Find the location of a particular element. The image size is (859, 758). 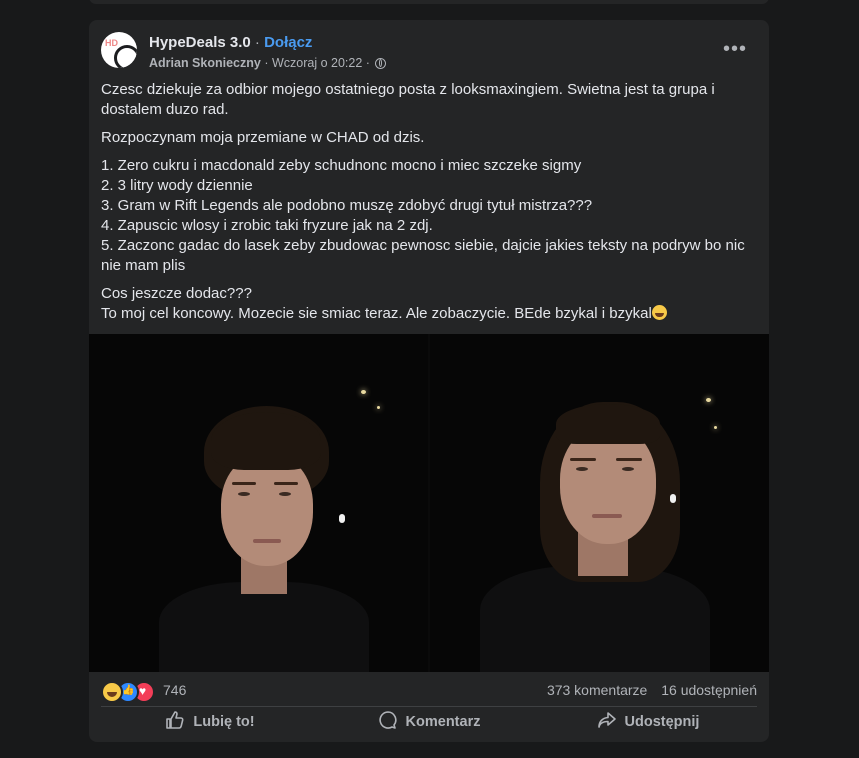

haha-reaction-icon is located at coordinates (112, 692).